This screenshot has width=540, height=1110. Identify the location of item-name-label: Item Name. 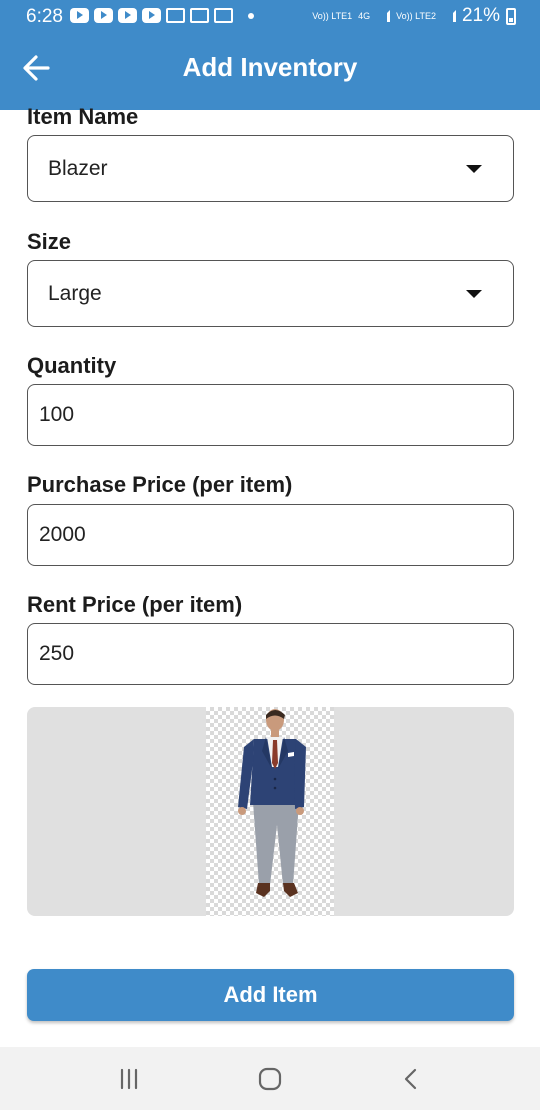
(83, 116).